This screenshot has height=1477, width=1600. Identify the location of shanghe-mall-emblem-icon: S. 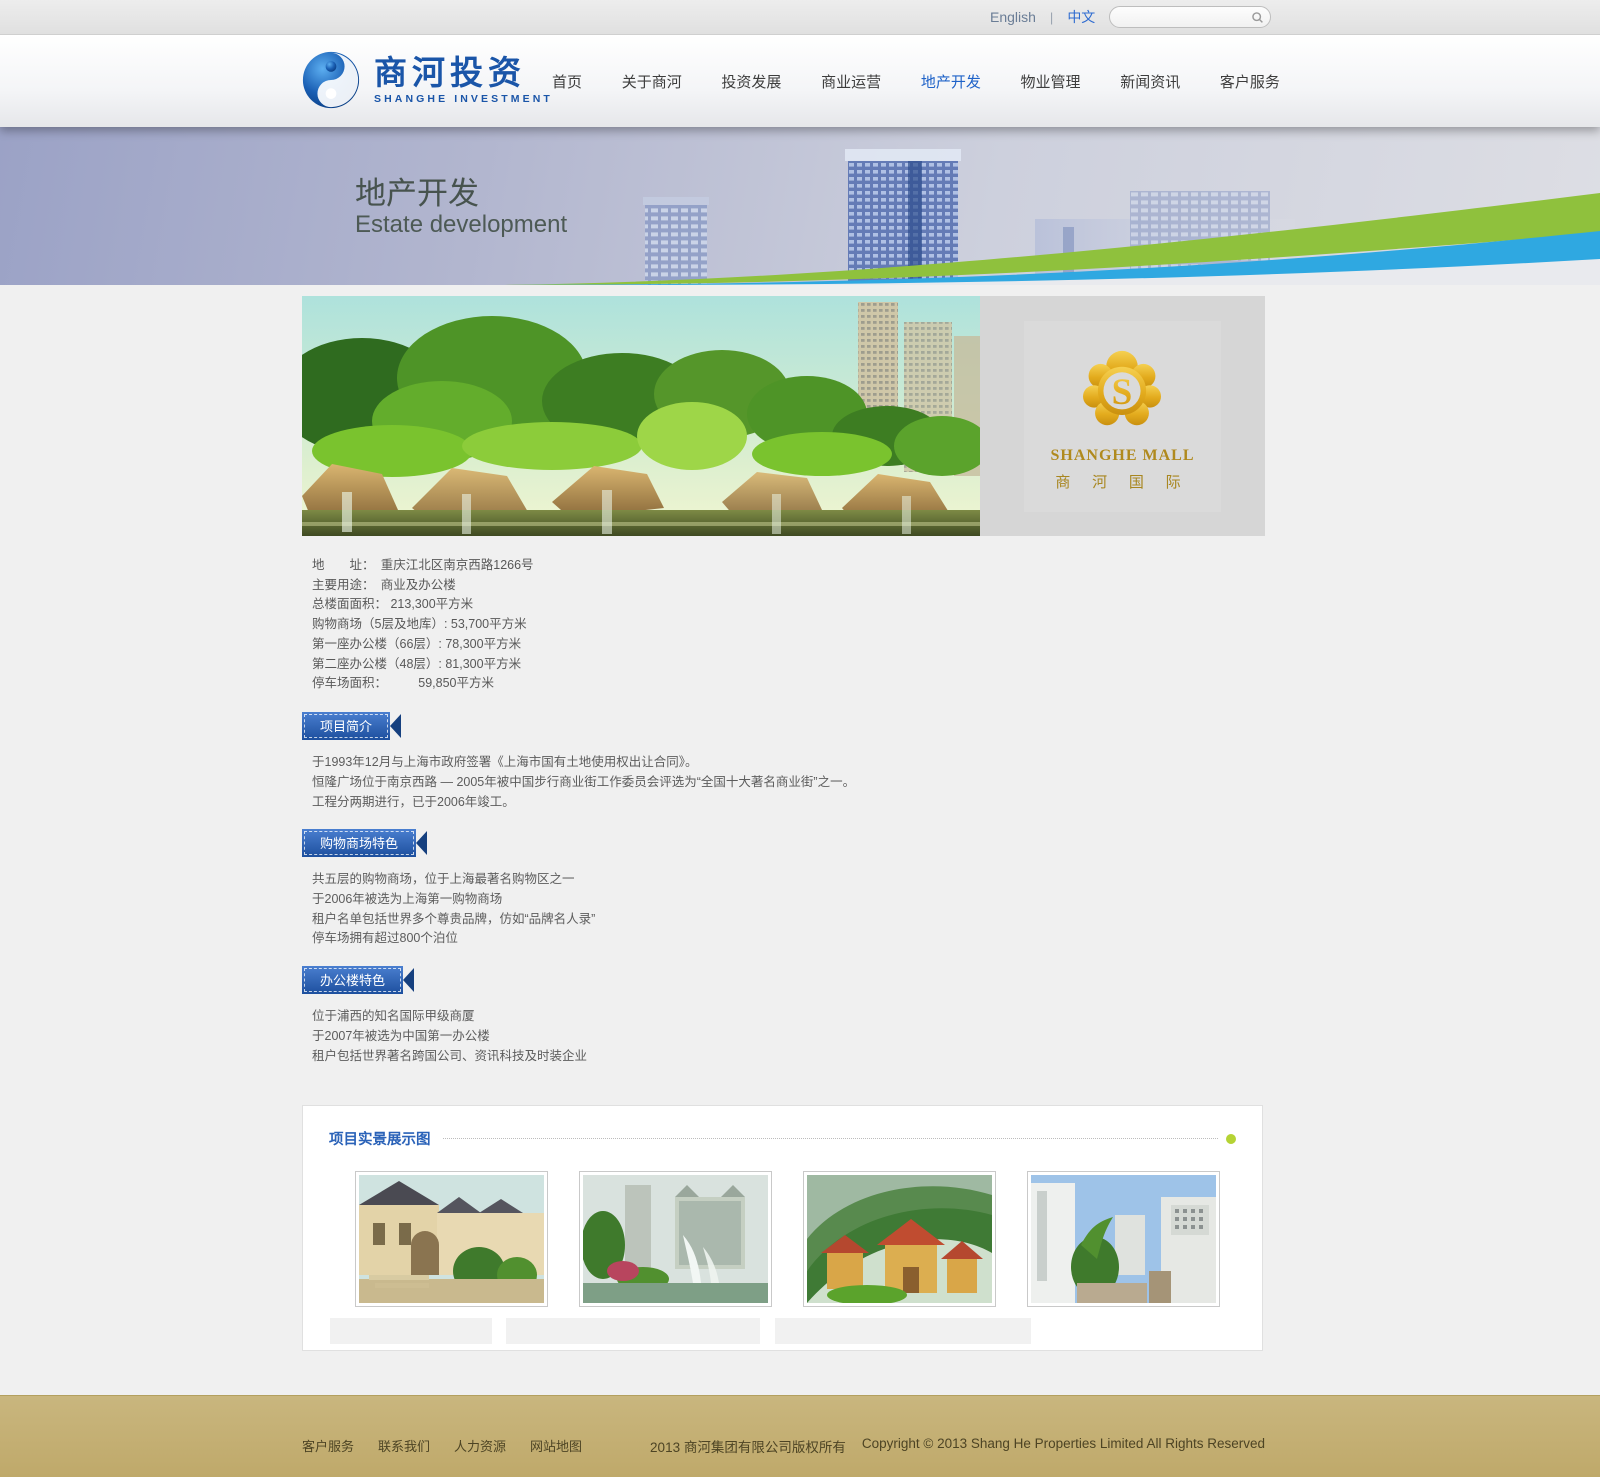
(1122, 387).